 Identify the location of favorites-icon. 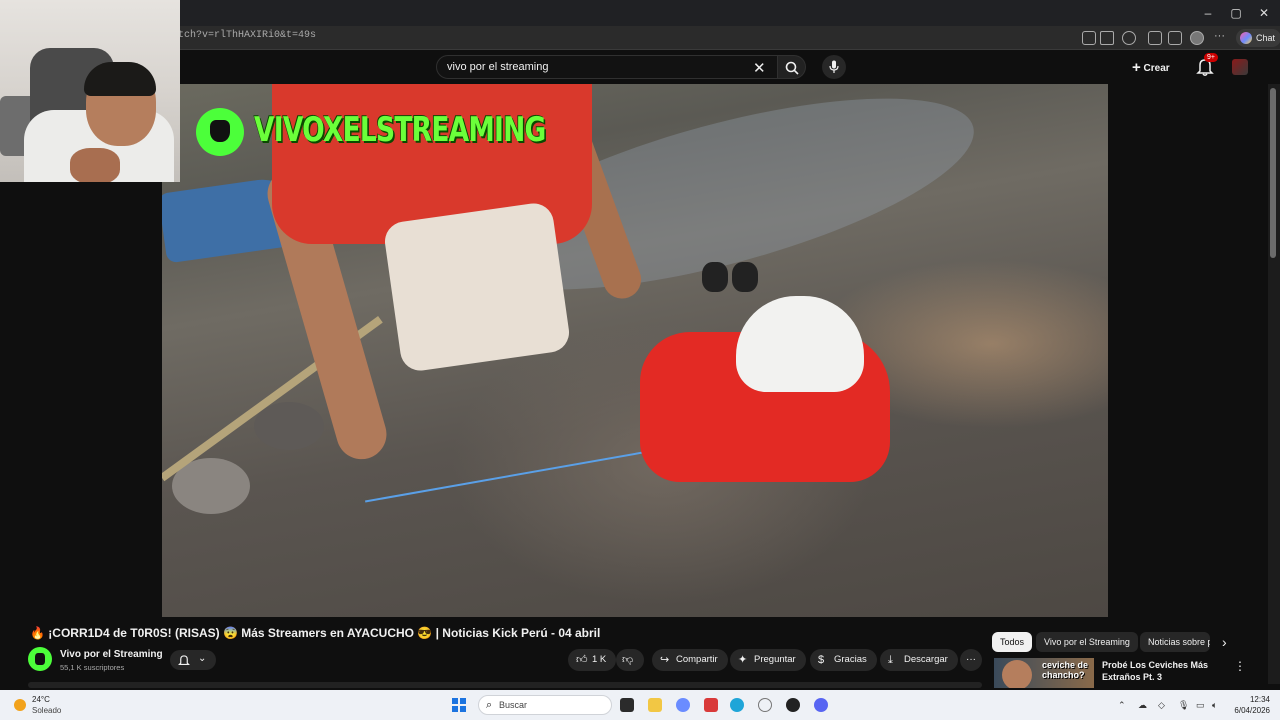
(1175, 38).